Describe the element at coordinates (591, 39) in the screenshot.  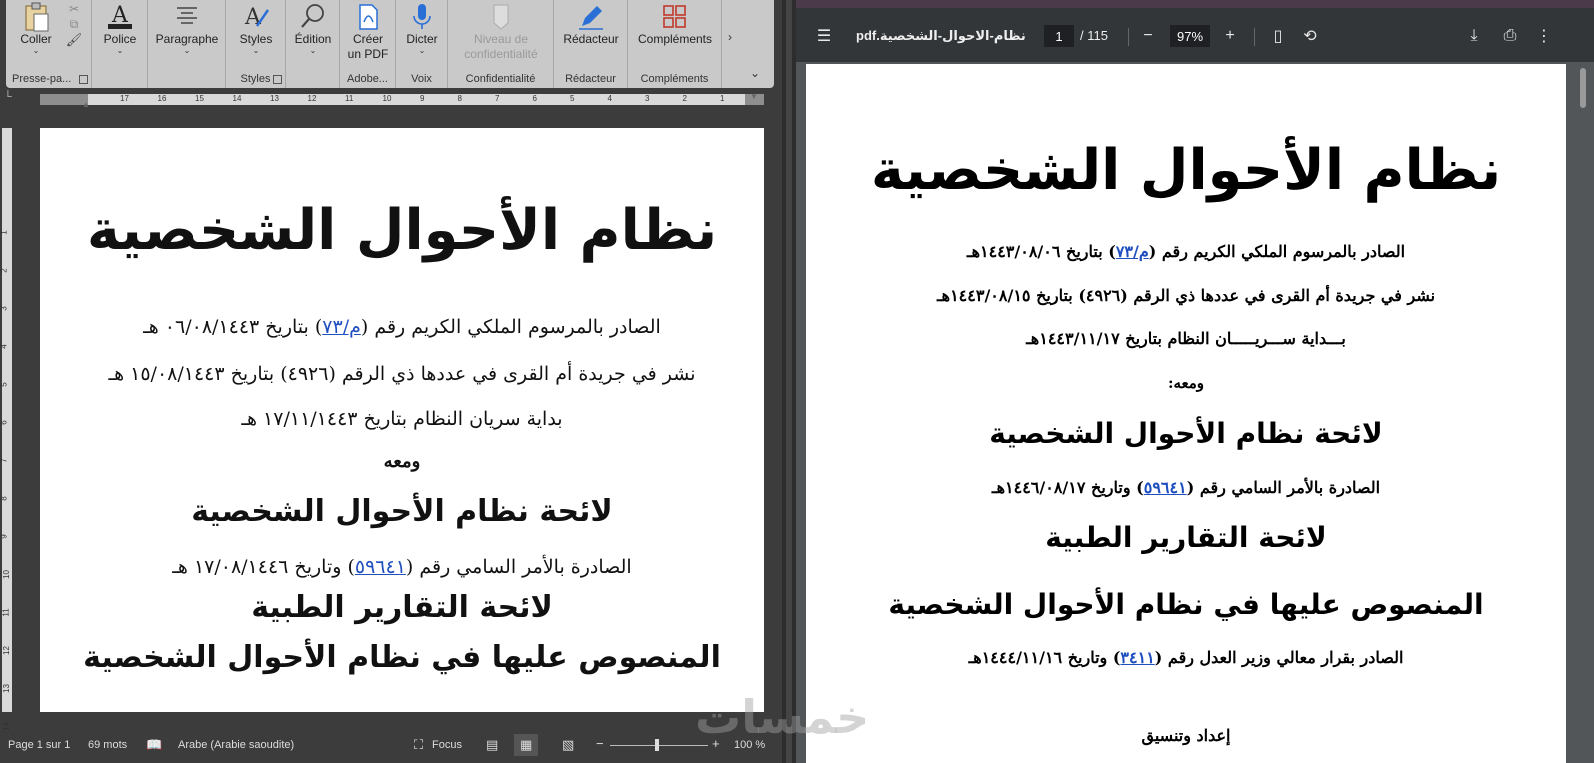
I see `editor-label: Rédacteur` at that location.